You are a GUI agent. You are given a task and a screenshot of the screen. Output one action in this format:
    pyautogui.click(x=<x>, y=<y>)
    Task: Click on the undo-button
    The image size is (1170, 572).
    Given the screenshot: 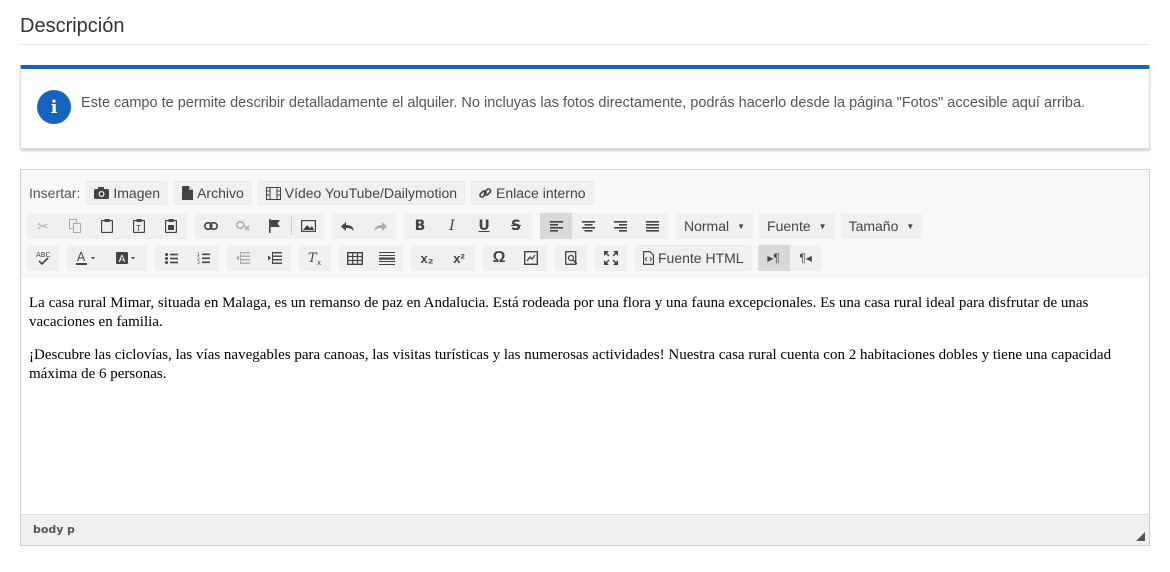 What is the action you would take?
    pyautogui.click(x=348, y=226)
    